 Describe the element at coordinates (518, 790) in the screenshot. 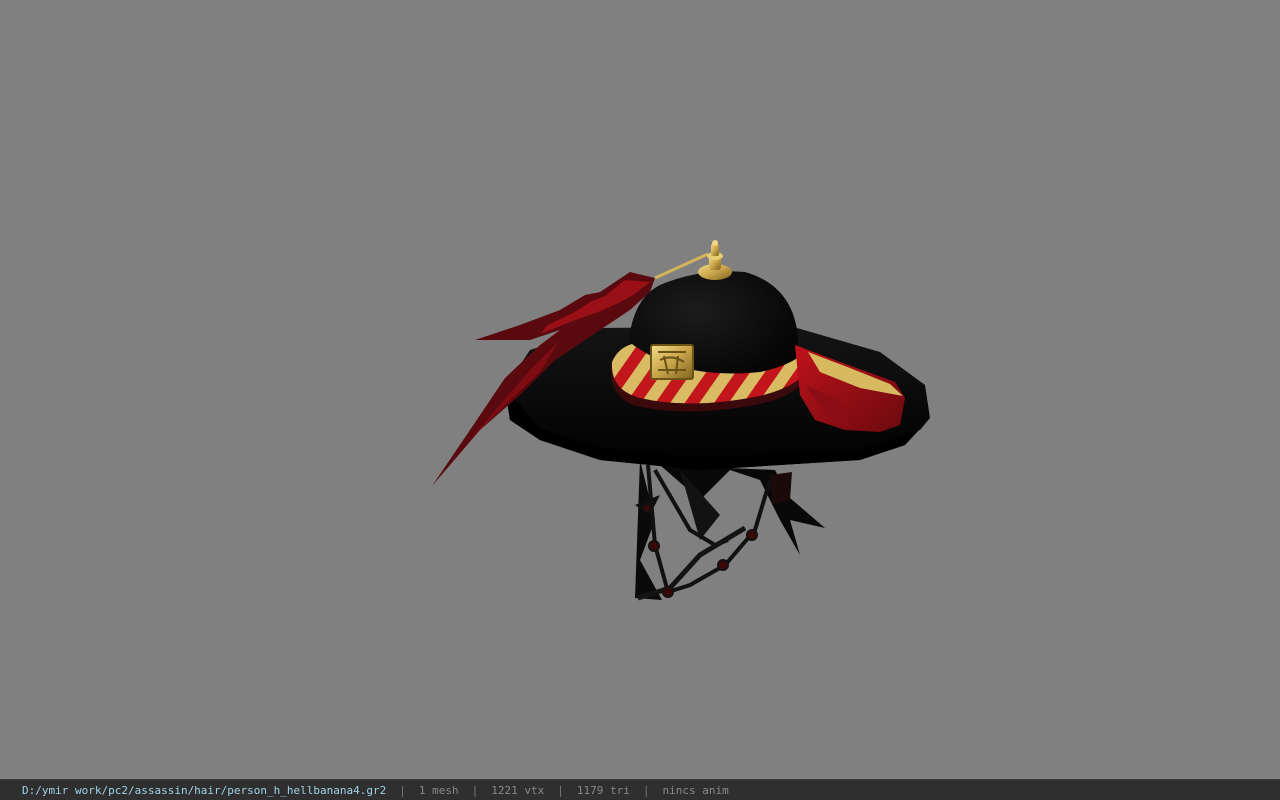

I see `vertex-count-label: 1221 vtx` at that location.